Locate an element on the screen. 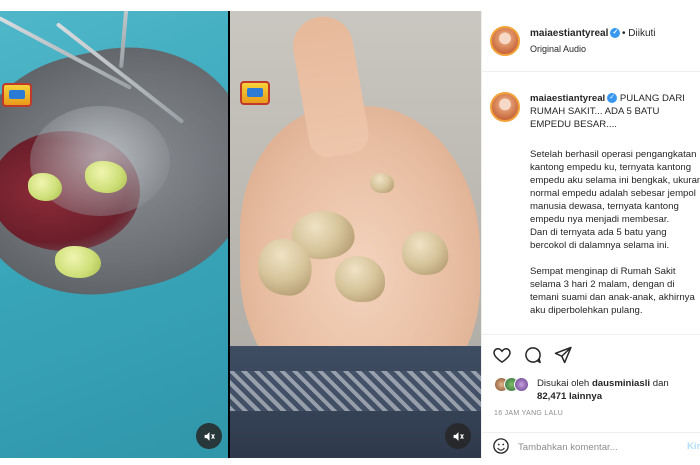 The image size is (700, 465). post-timestamp: 16 JAM YANG LALU is located at coordinates (528, 413).